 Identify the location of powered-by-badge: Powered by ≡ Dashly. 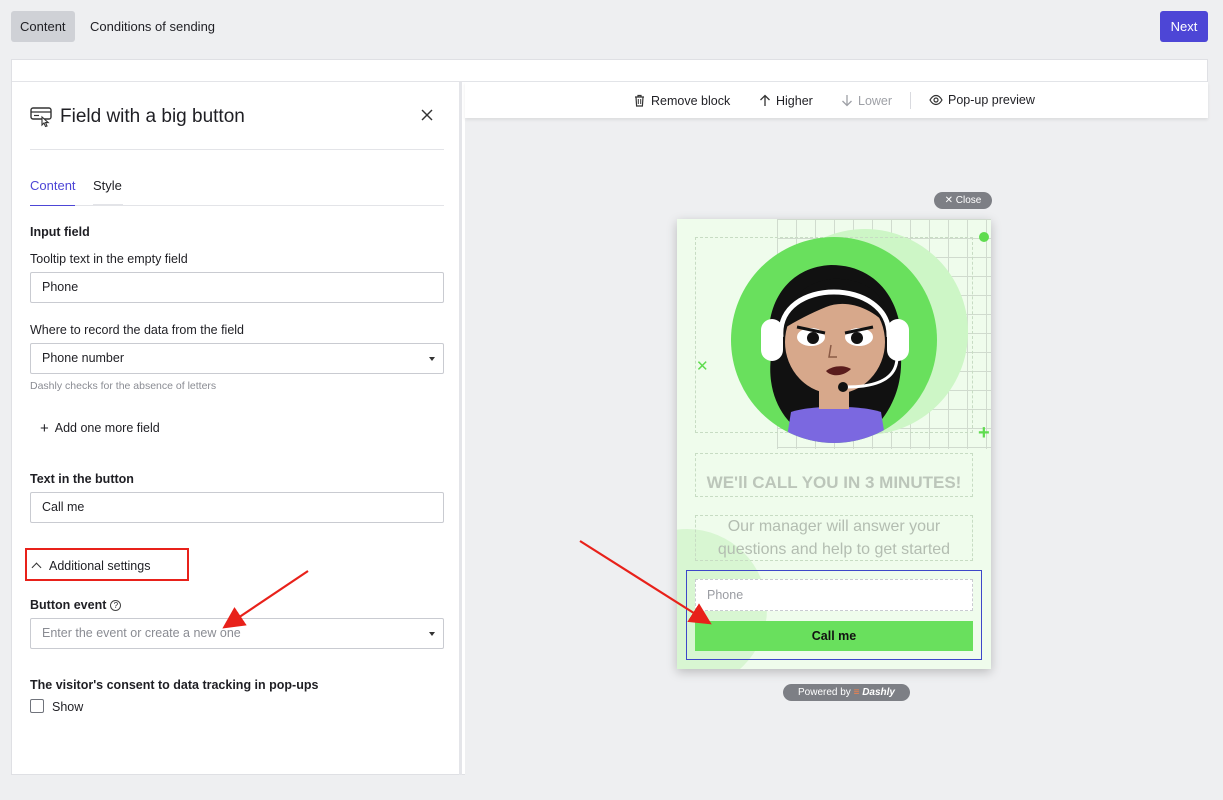
(846, 692).